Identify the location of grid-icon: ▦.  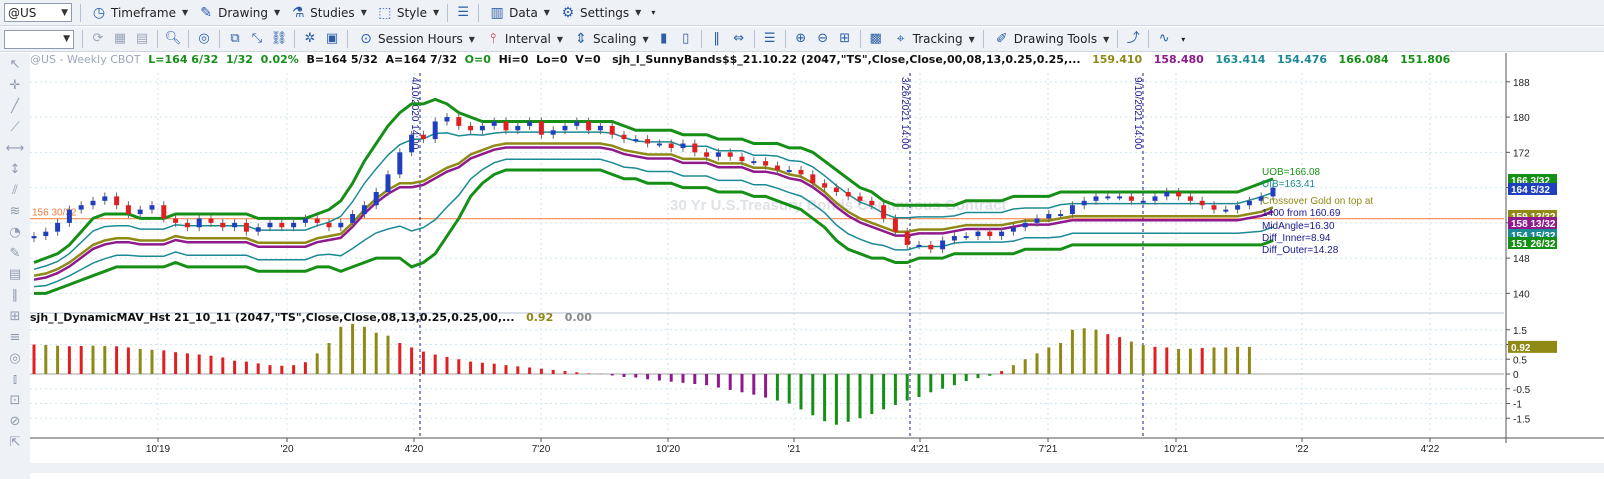
(120, 39).